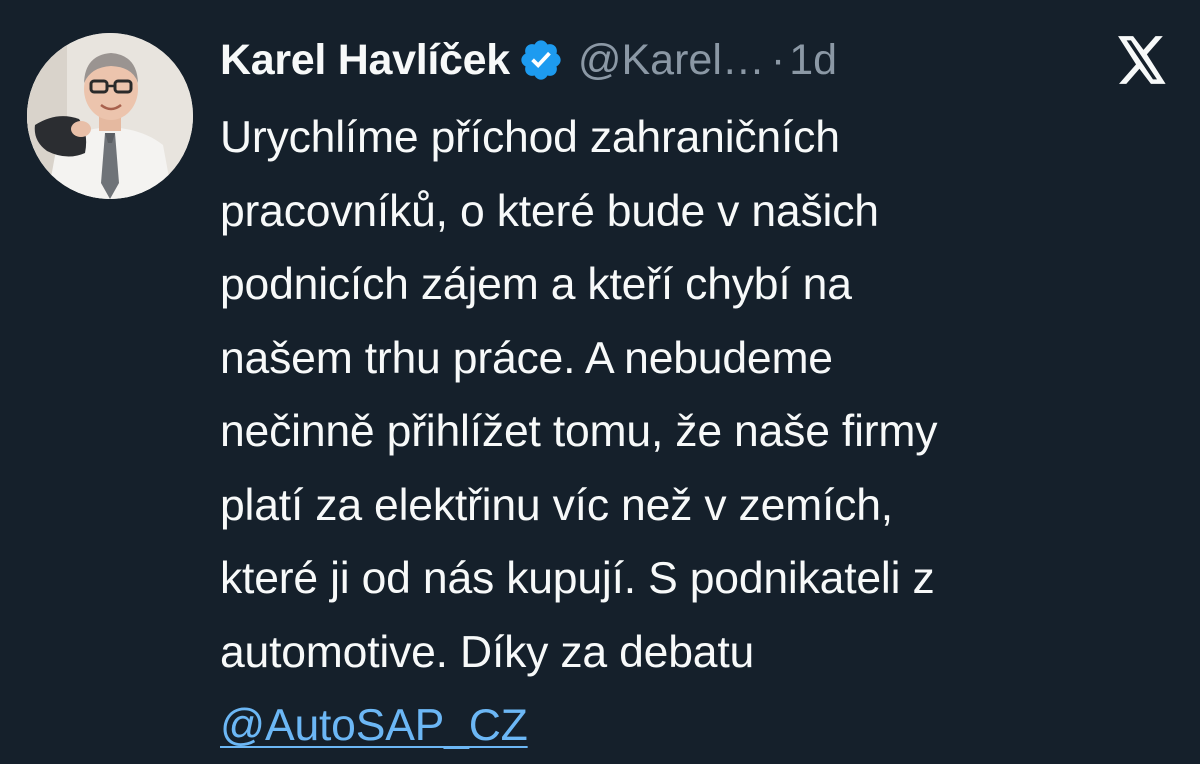 Image resolution: width=1200 pixels, height=764 pixels. Describe the element at coordinates (579, 431) in the screenshot. I see `tweet-text-line: nečinně přihlížet tomu, že naše firmy` at that location.